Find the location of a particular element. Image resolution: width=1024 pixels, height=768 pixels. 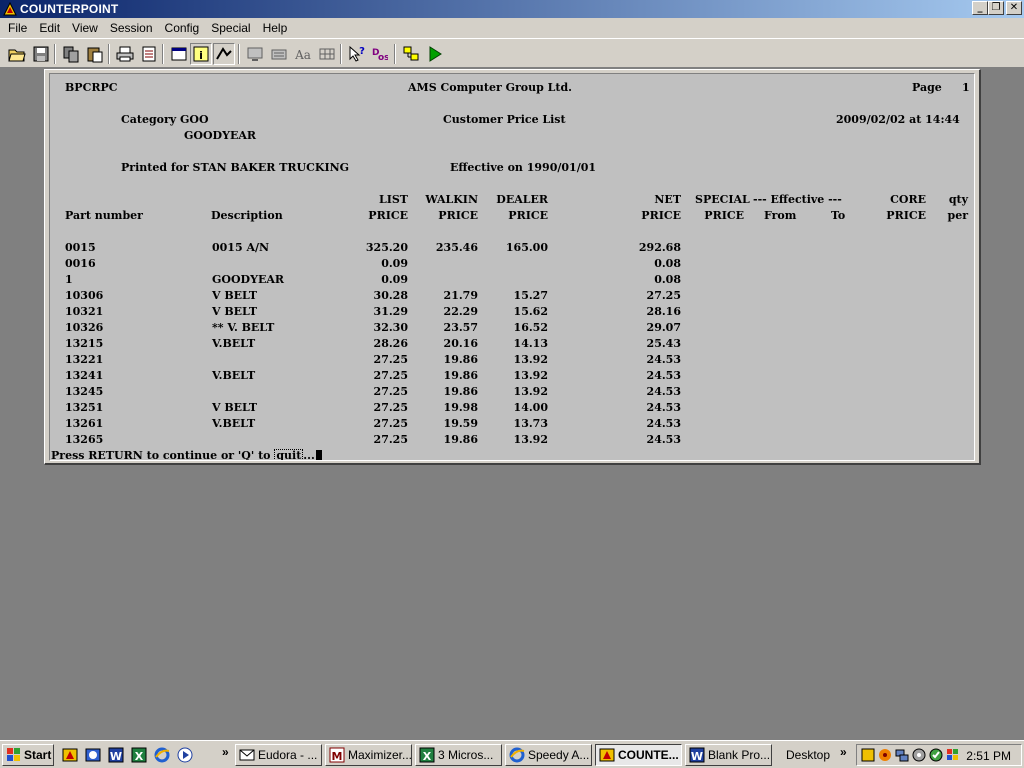

menu-session: Session is located at coordinates (131, 28).